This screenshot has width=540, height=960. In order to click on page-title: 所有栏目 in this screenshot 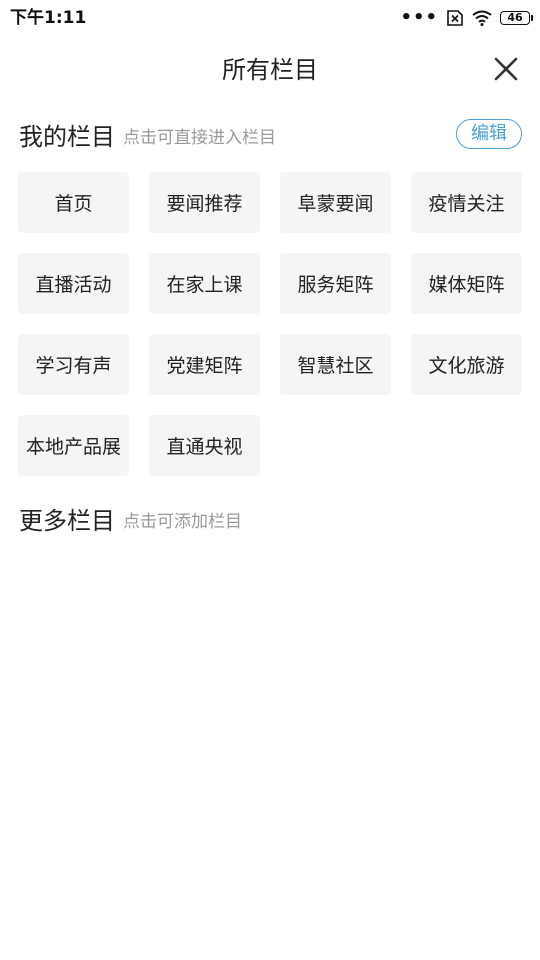, I will do `click(270, 70)`.